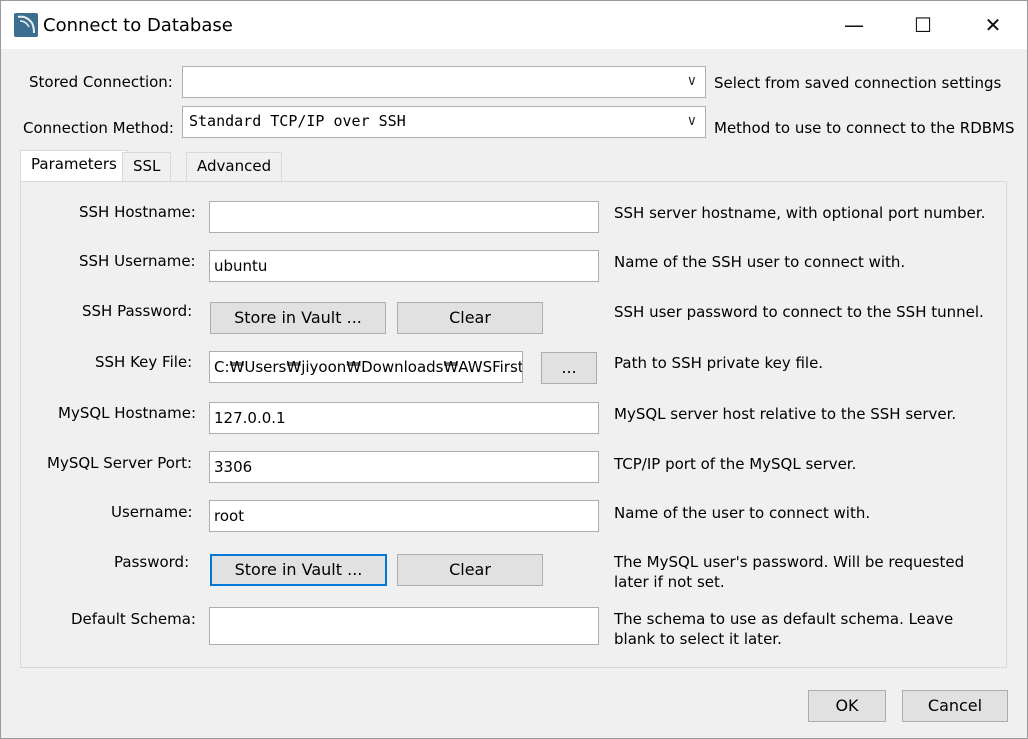 The width and height of the screenshot is (1028, 739). What do you see at coordinates (137, 311) in the screenshot?
I see `ssh-password-label: SSH Password:` at bounding box center [137, 311].